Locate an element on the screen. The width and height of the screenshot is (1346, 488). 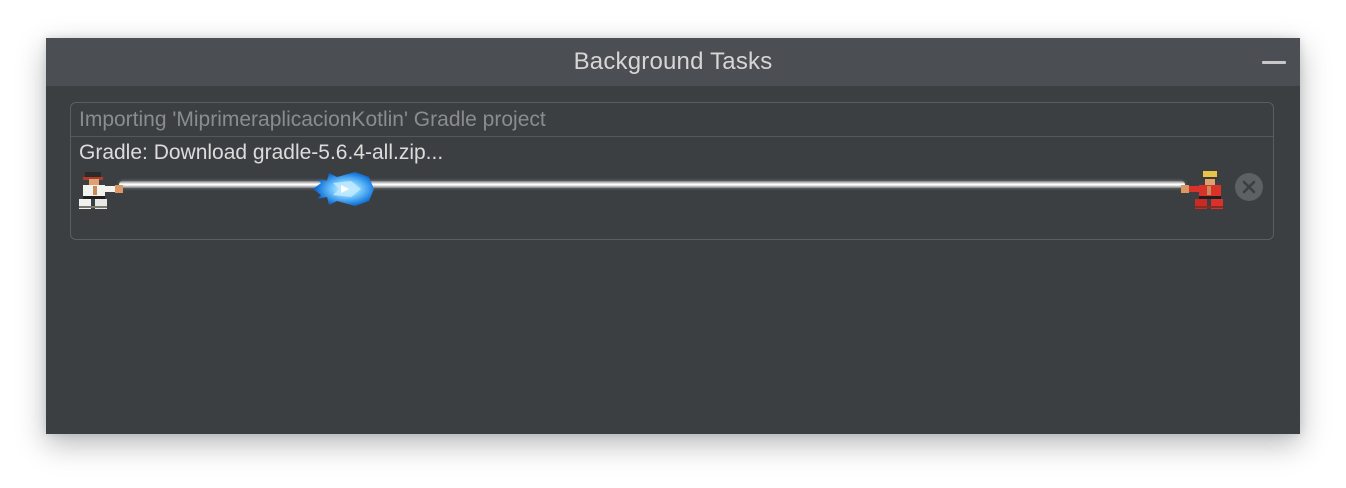
fireball-icon is located at coordinates (343, 189).